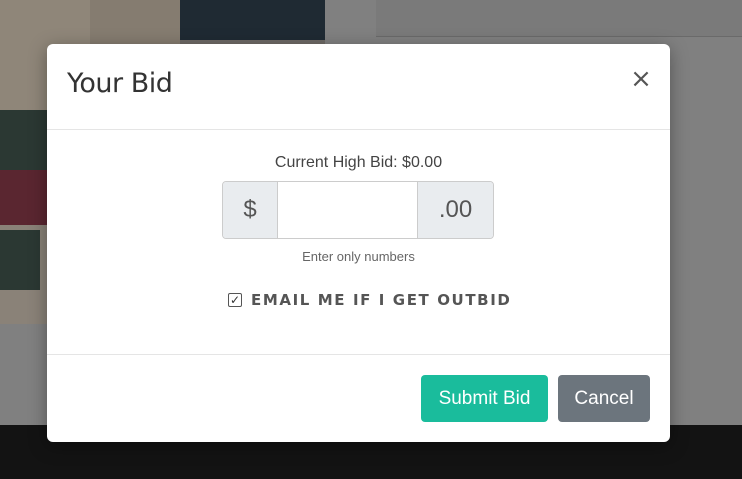 The image size is (742, 479). What do you see at coordinates (250, 210) in the screenshot?
I see `currency-prefix: $` at bounding box center [250, 210].